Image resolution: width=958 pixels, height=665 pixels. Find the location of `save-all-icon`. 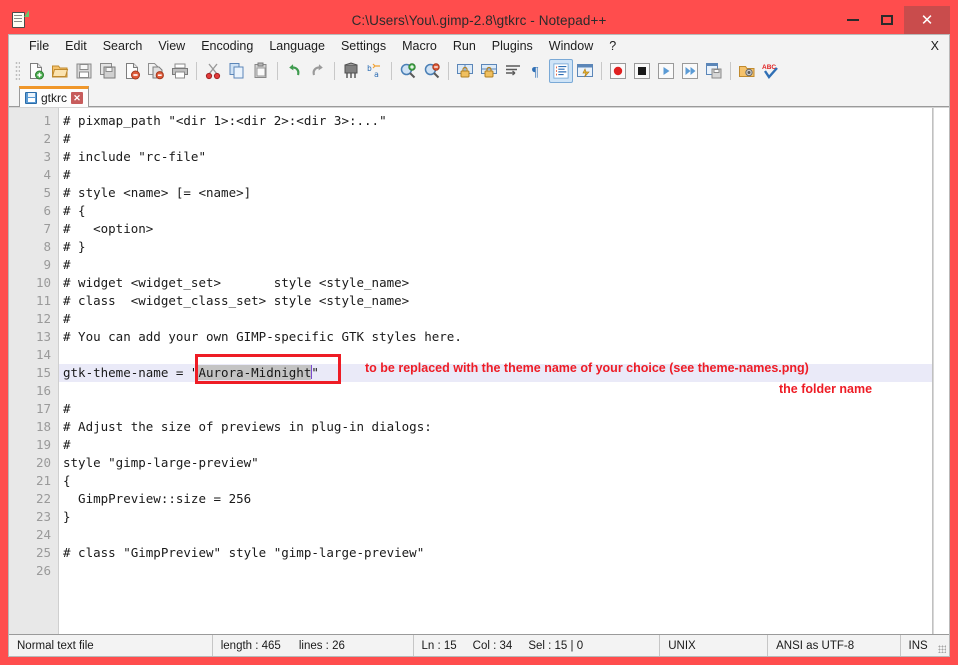

save-all-icon is located at coordinates (108, 71).